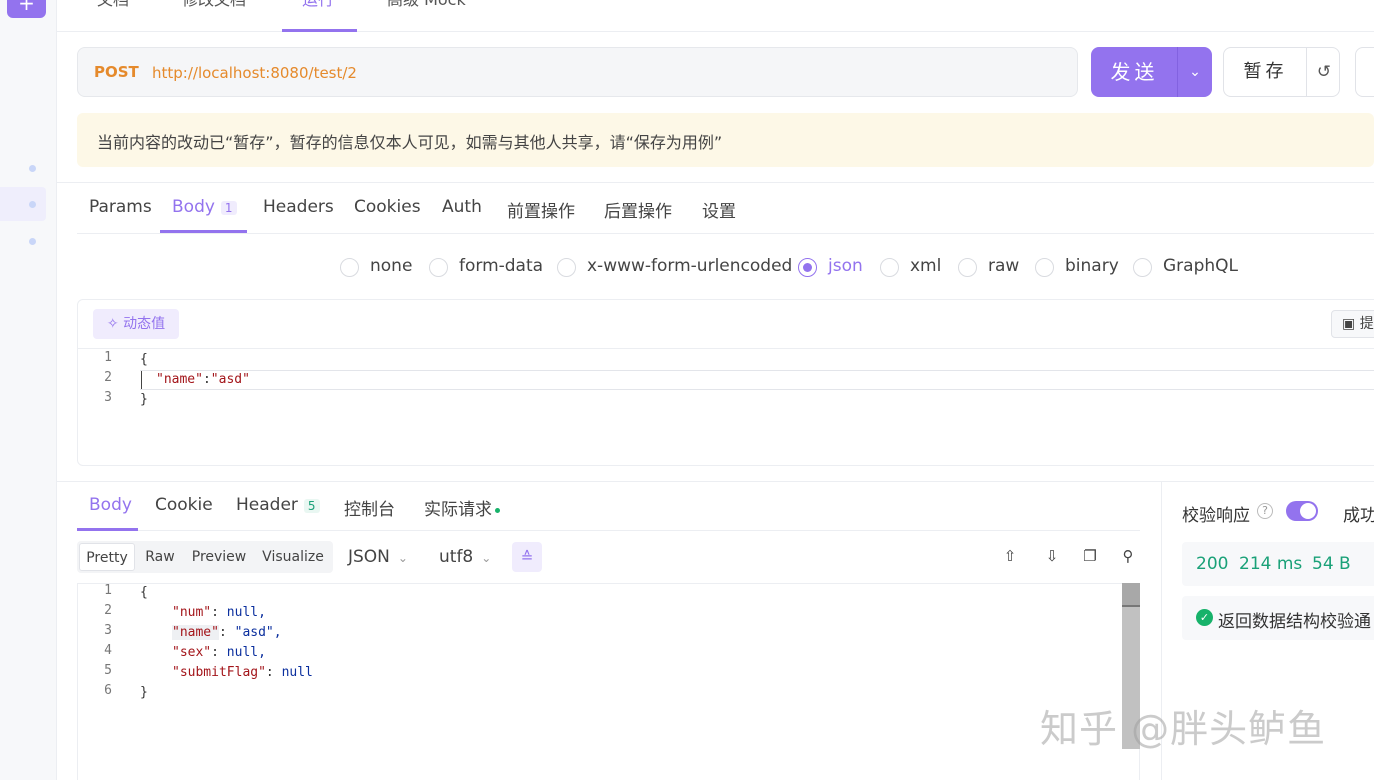 This screenshot has height=780, width=1374. What do you see at coordinates (108, 670) in the screenshot?
I see `line-number: 5` at bounding box center [108, 670].